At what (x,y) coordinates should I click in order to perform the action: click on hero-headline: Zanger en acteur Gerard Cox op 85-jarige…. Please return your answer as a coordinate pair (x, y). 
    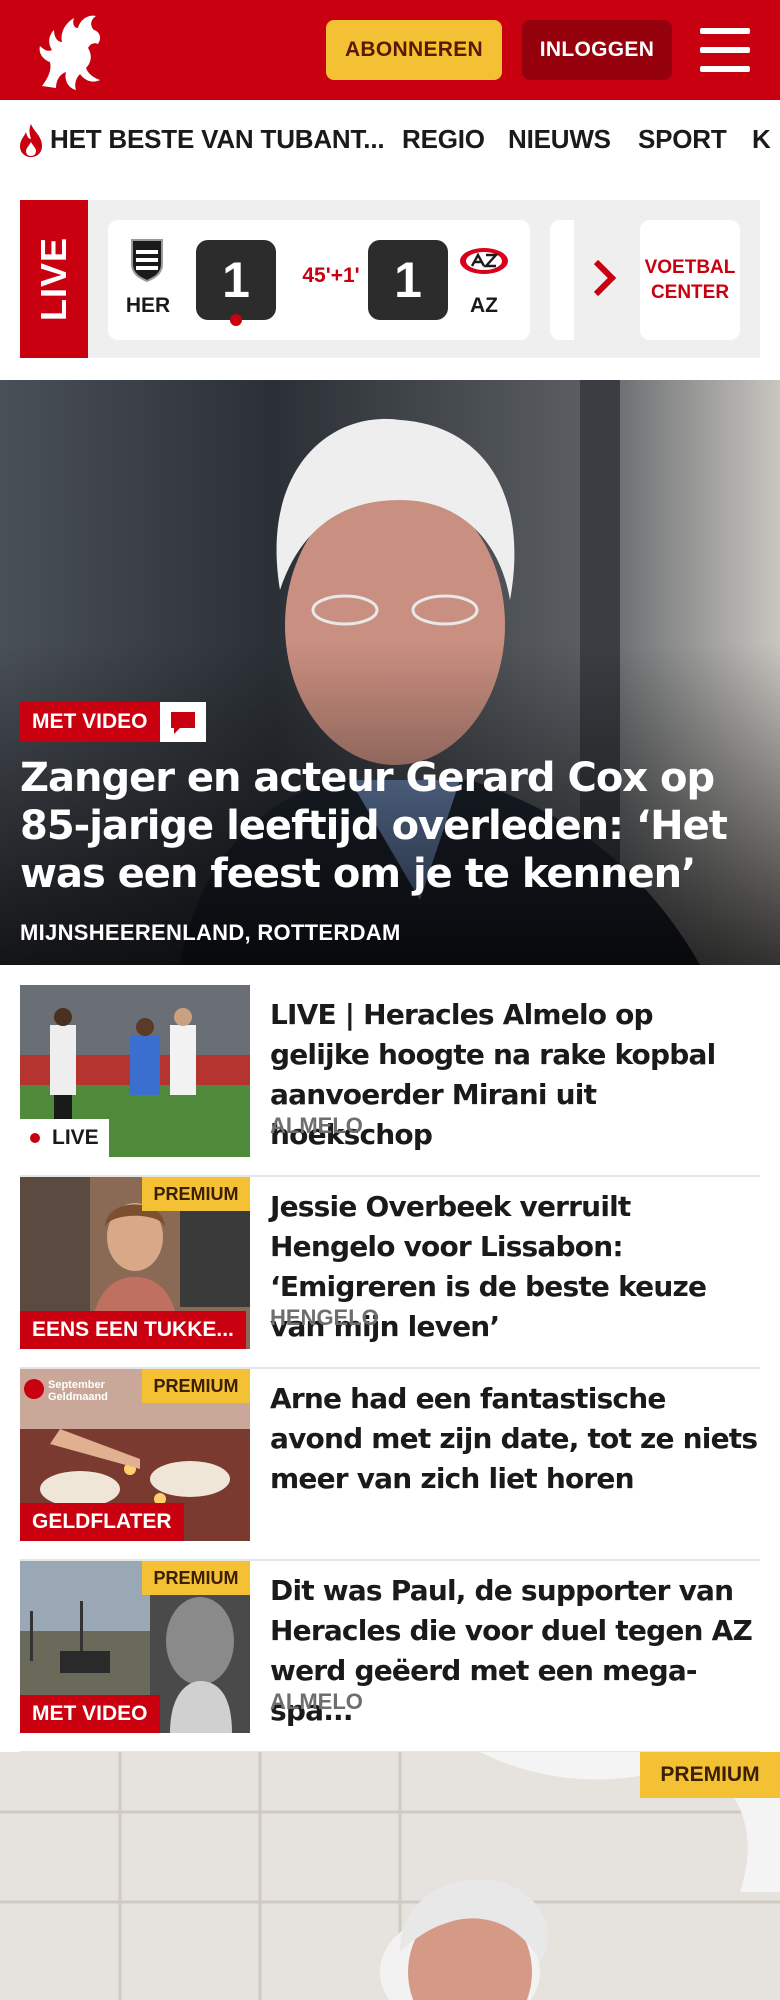
    Looking at the image, I should click on (390, 826).